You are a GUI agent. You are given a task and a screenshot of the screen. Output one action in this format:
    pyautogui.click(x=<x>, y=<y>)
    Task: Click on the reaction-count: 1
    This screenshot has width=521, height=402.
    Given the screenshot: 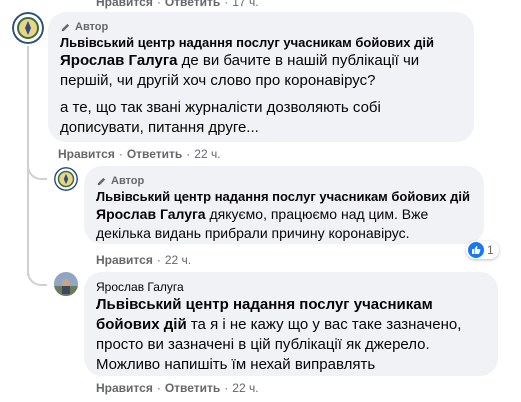 What is the action you would take?
    pyautogui.click(x=482, y=250)
    